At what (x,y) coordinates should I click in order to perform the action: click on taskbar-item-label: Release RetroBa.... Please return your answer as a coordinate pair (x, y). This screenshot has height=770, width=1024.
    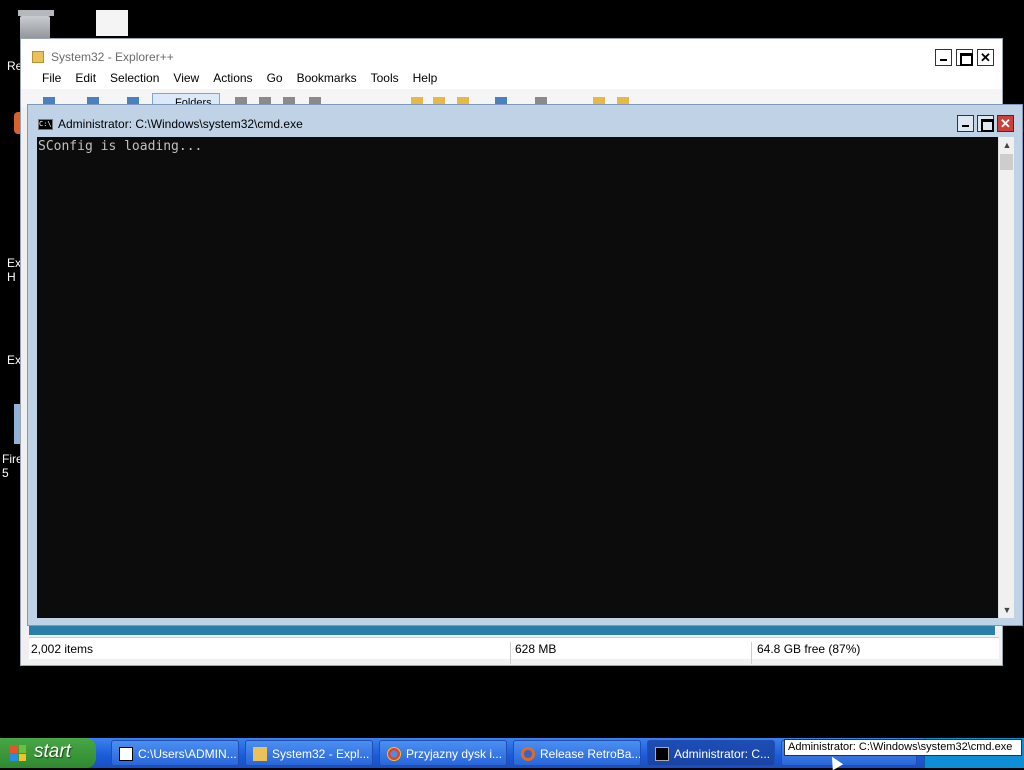
    Looking at the image, I should click on (590, 754).